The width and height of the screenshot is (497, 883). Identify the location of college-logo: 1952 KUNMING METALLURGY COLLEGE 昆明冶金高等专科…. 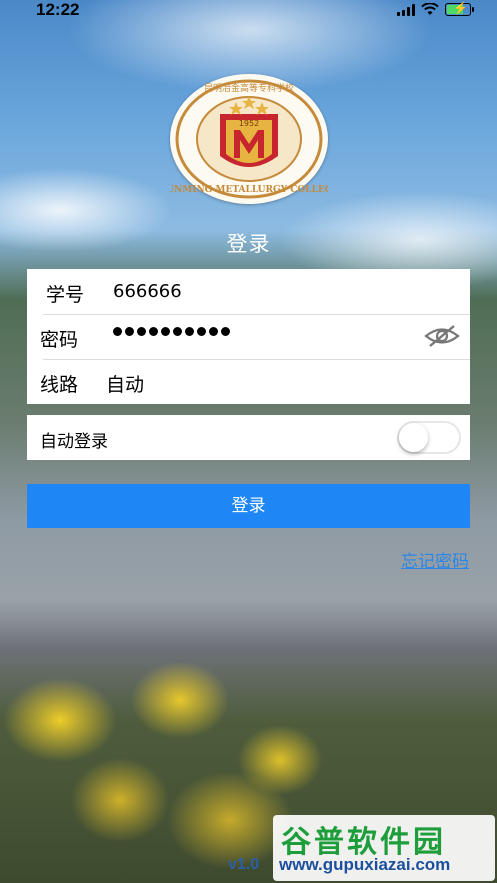
(249, 139).